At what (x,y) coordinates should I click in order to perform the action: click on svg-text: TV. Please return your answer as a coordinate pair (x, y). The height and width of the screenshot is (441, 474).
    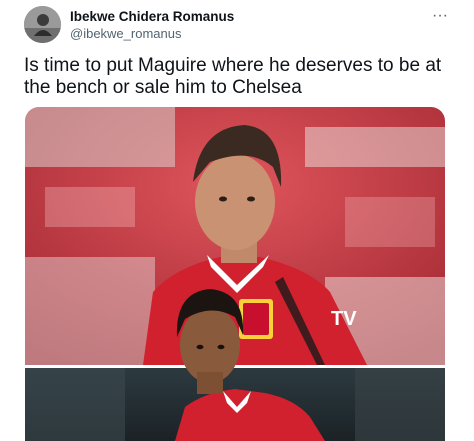
    Looking at the image, I should click on (344, 319).